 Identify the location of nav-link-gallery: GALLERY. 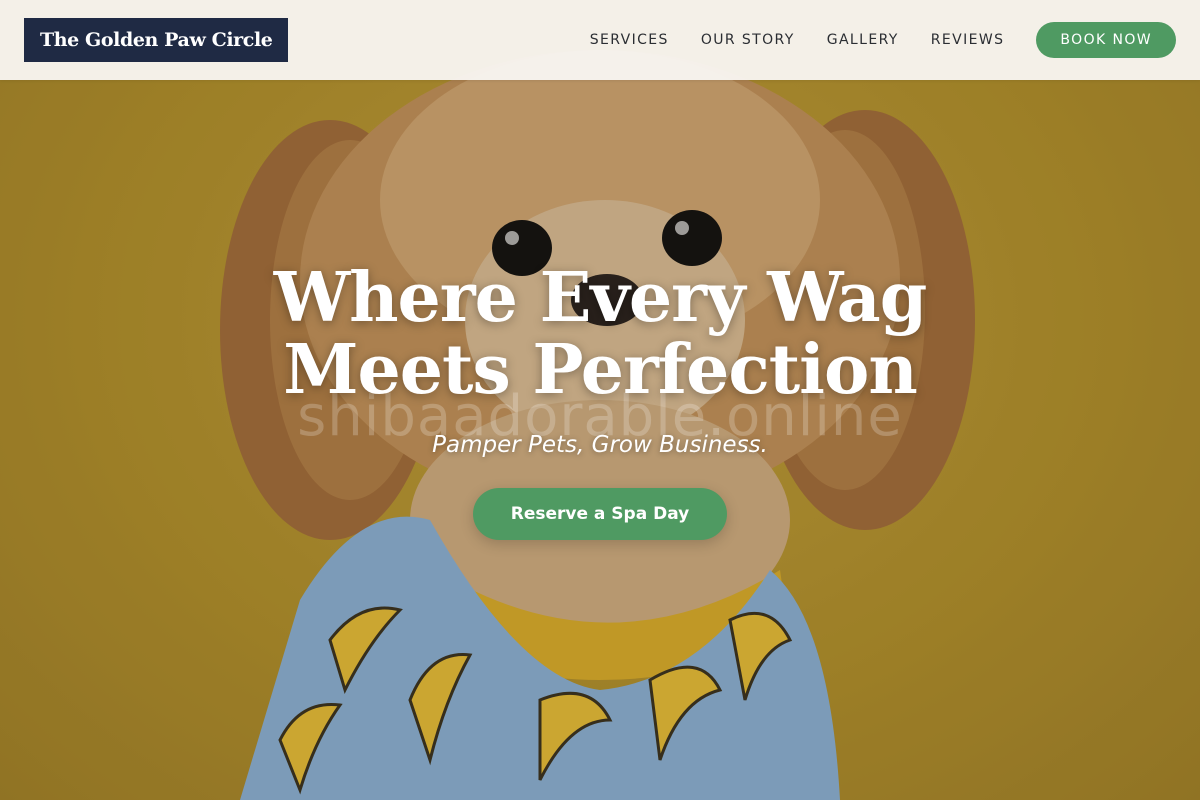
(863, 40).